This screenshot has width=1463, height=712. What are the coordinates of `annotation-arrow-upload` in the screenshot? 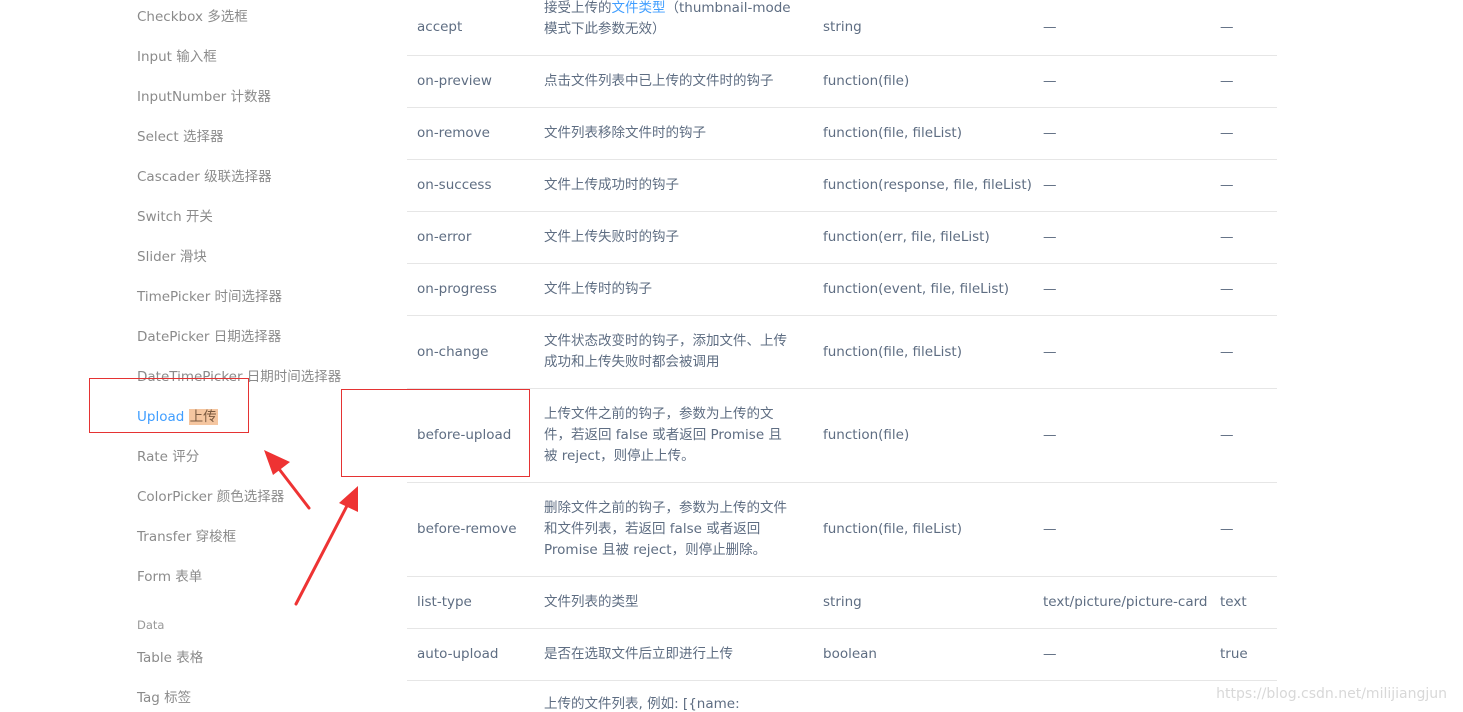 It's located at (287, 480).